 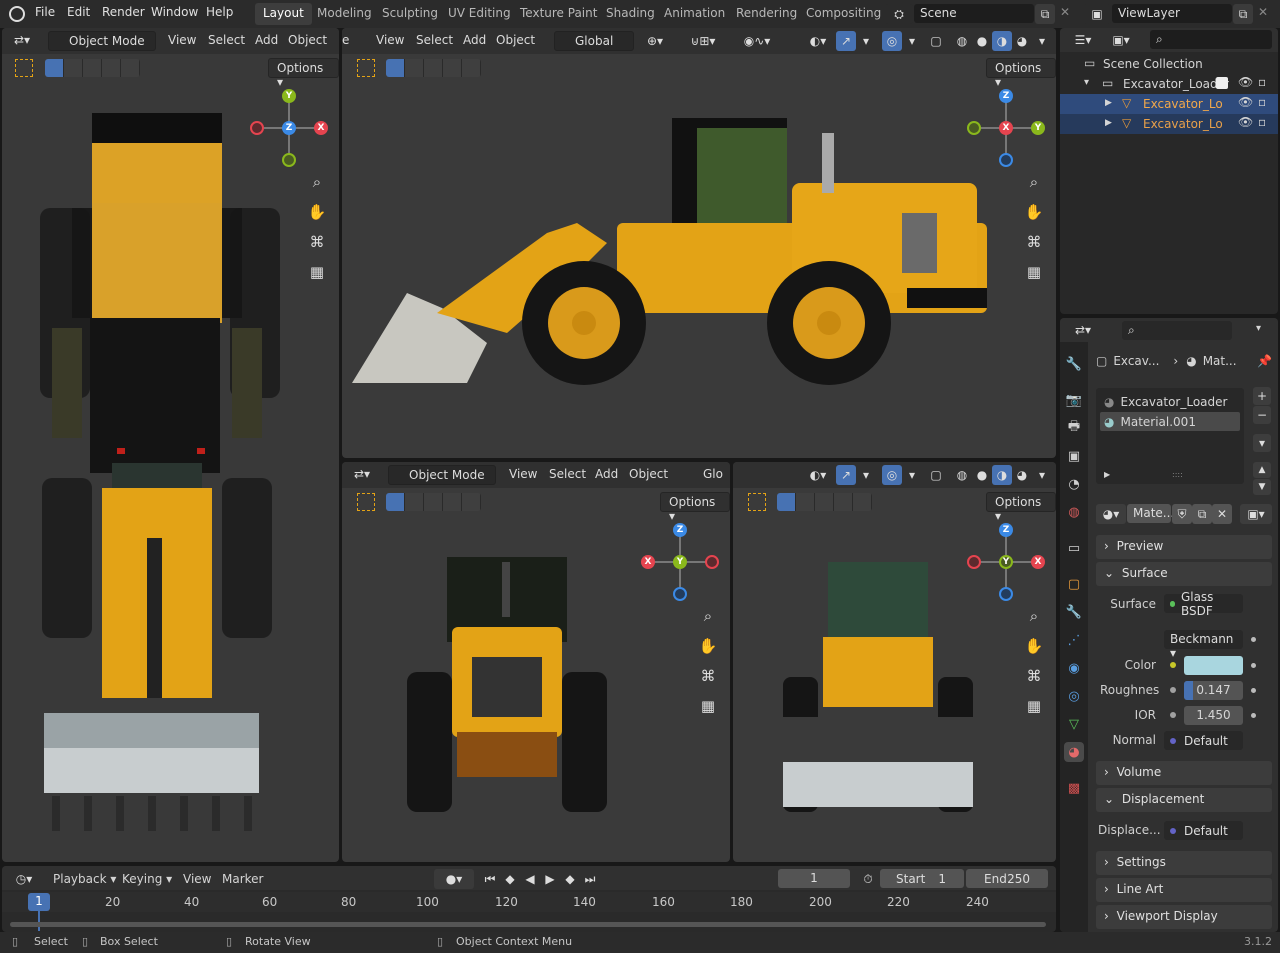 I want to click on volume-panel-header: › Volume, so click(x=1184, y=773).